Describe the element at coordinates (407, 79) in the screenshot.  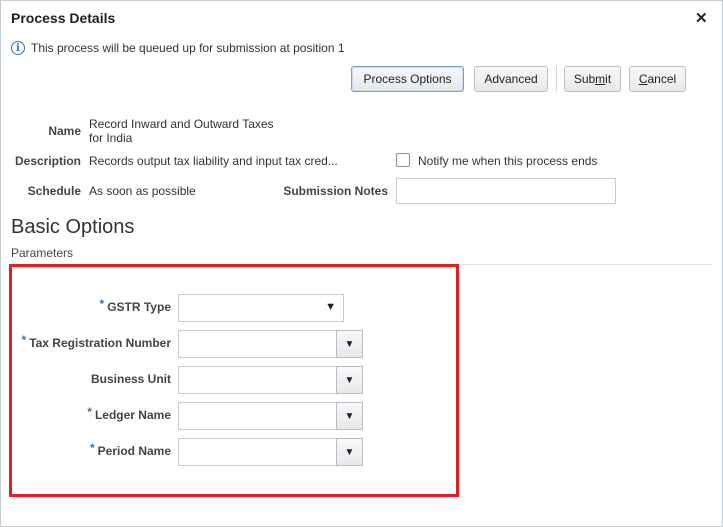
I see `process-options-button: Process Options` at that location.